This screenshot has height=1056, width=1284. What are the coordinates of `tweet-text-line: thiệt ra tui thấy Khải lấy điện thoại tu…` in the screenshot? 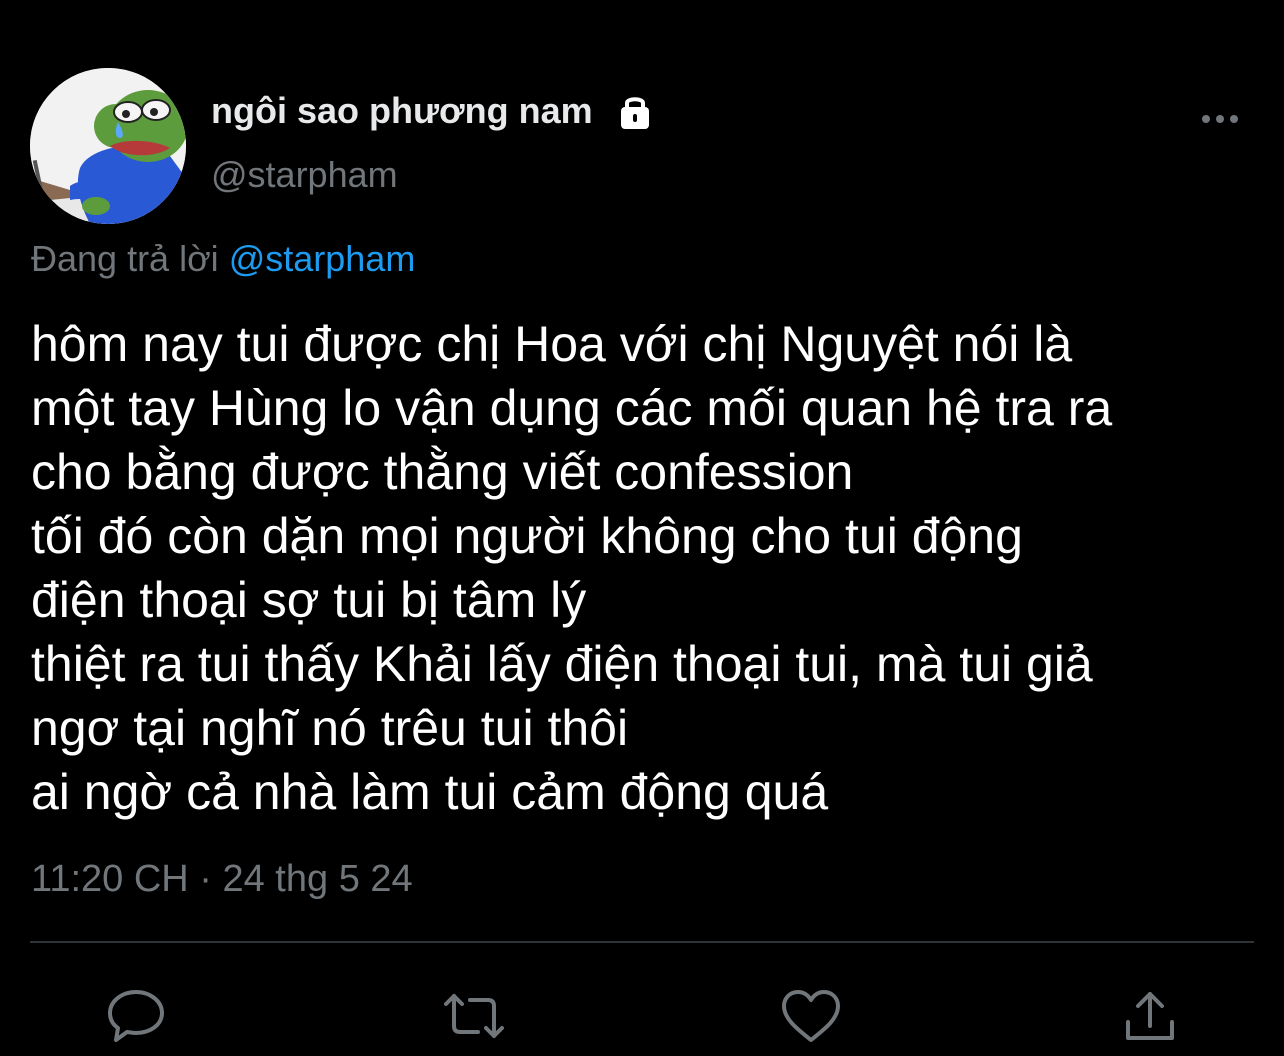 It's located at (562, 664).